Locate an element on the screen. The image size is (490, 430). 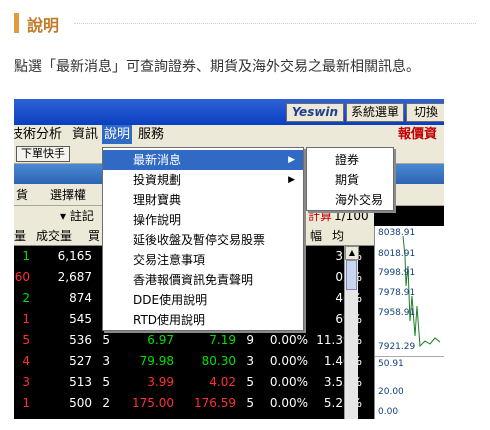
chart-label: 7978.91 is located at coordinates (397, 293).